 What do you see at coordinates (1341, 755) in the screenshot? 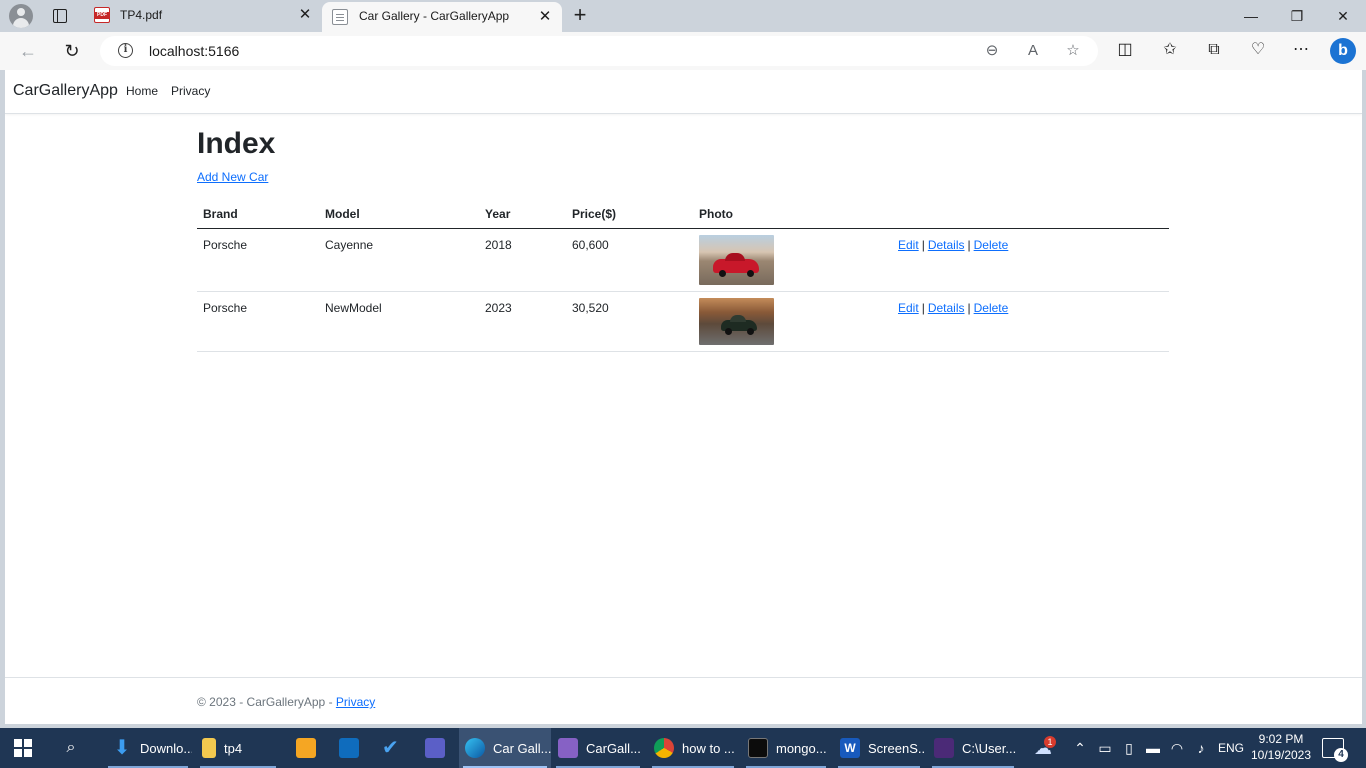
I see `notification-count-badge: 4` at bounding box center [1341, 755].